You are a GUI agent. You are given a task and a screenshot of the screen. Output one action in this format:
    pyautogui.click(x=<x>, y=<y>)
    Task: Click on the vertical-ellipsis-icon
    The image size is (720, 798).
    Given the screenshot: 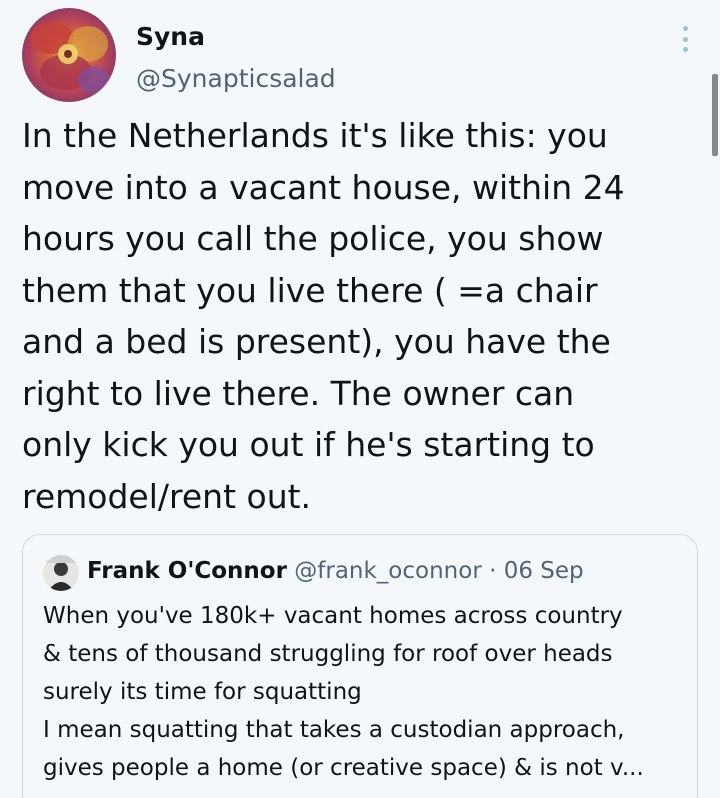 What is the action you would take?
    pyautogui.click(x=685, y=28)
    